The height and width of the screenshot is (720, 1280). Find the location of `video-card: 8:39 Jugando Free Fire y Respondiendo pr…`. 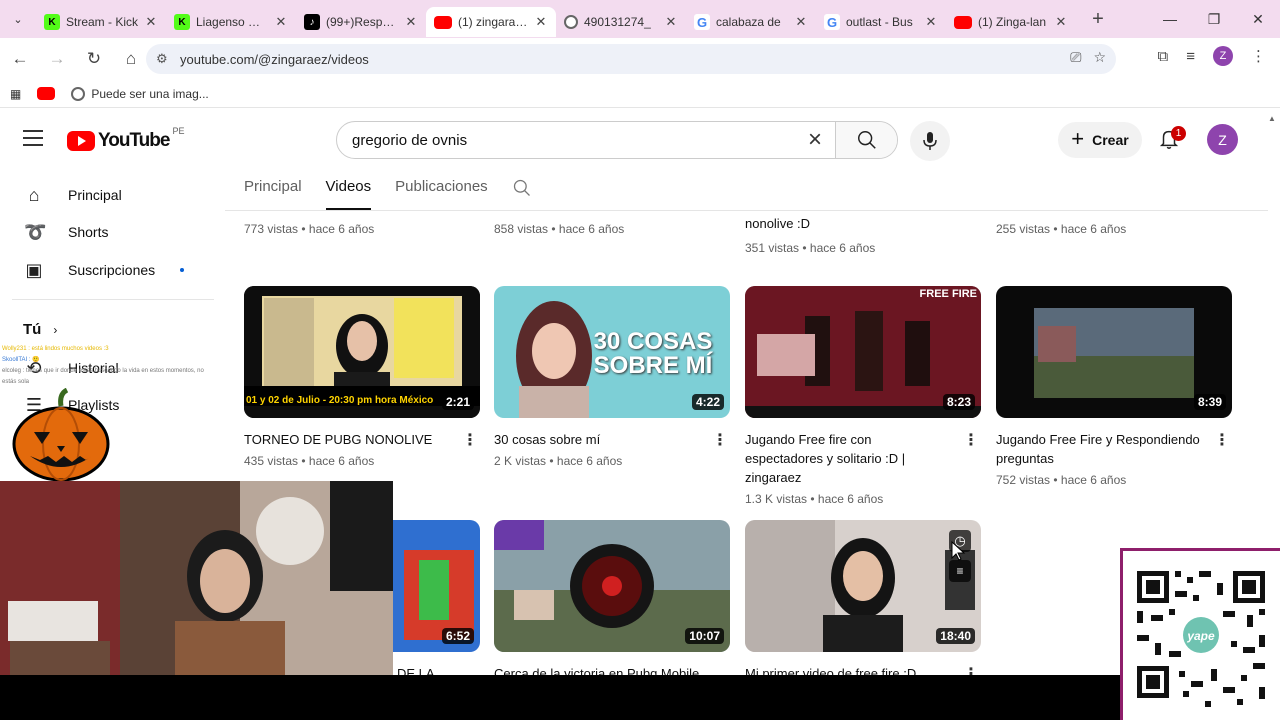

video-card: 8:39 Jugando Free Fire y Respondiendo pr… is located at coordinates (1114, 386).